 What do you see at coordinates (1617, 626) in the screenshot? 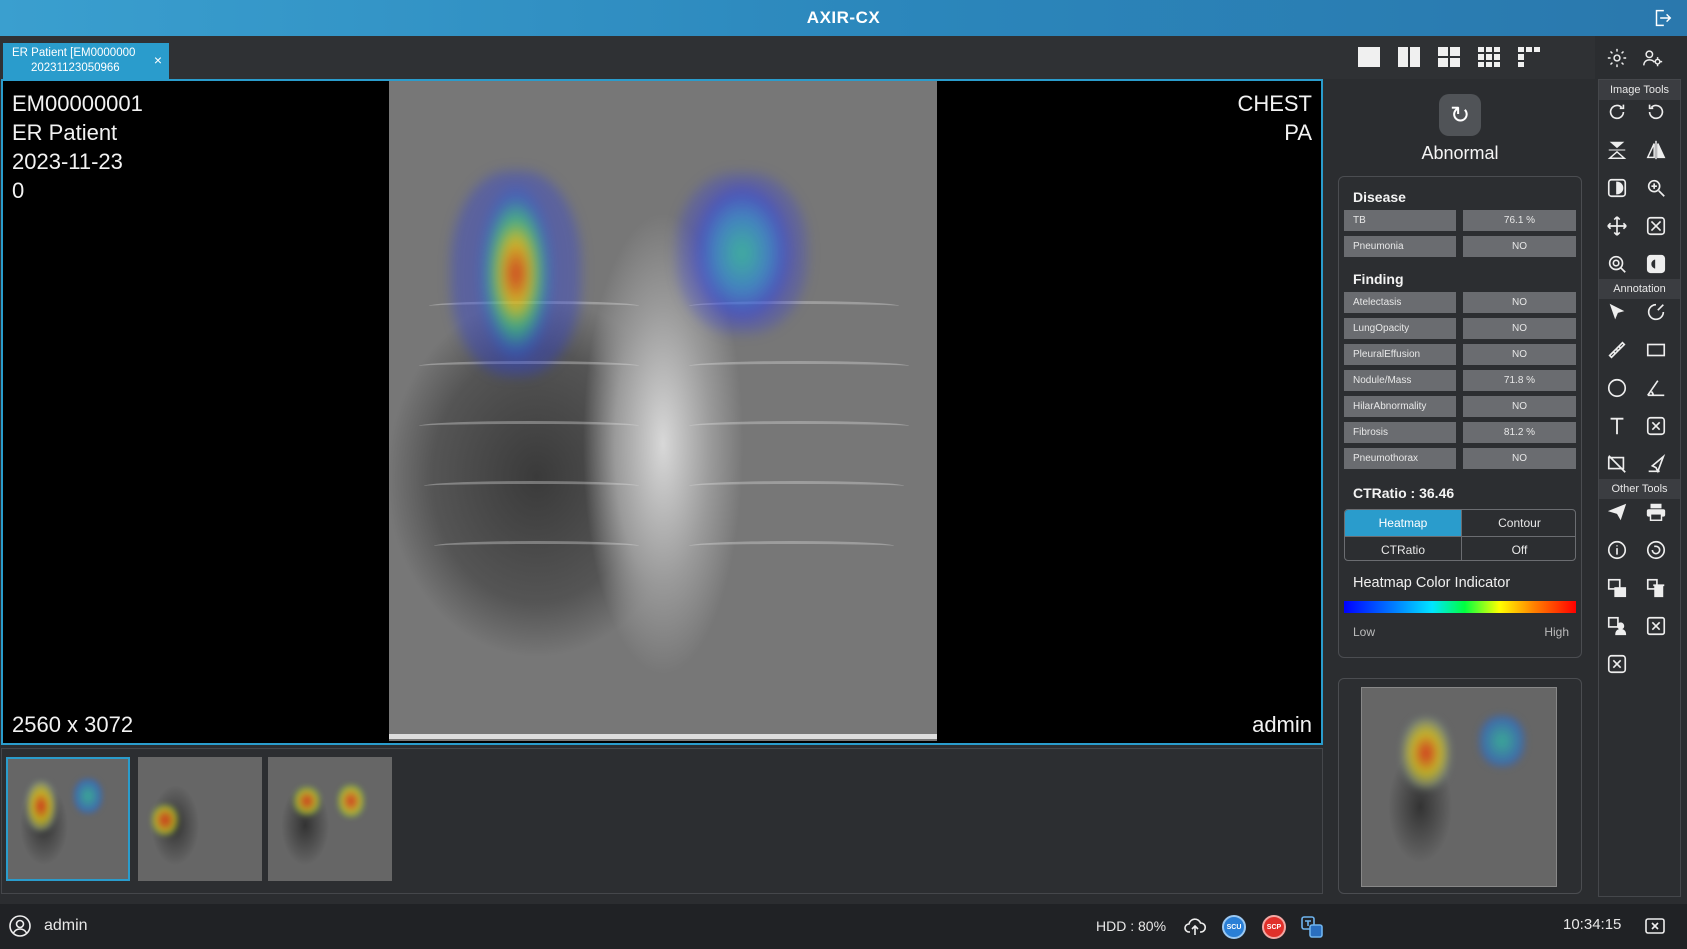
I see `patient-info-icon` at bounding box center [1617, 626].